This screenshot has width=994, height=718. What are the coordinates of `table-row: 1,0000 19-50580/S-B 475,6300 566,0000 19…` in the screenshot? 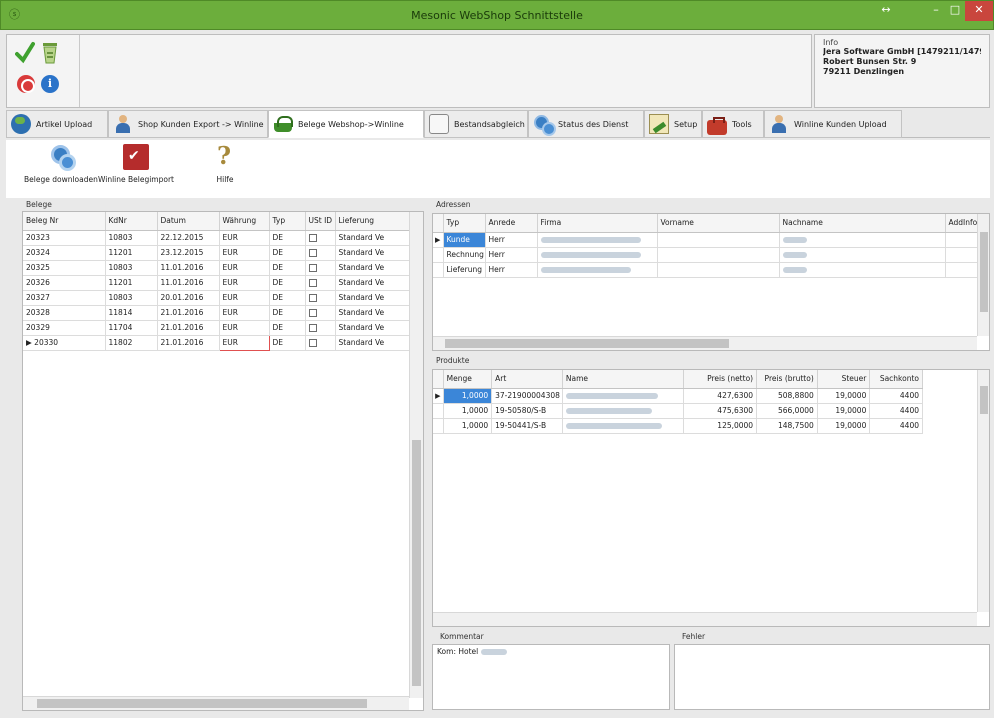 It's located at (678, 411).